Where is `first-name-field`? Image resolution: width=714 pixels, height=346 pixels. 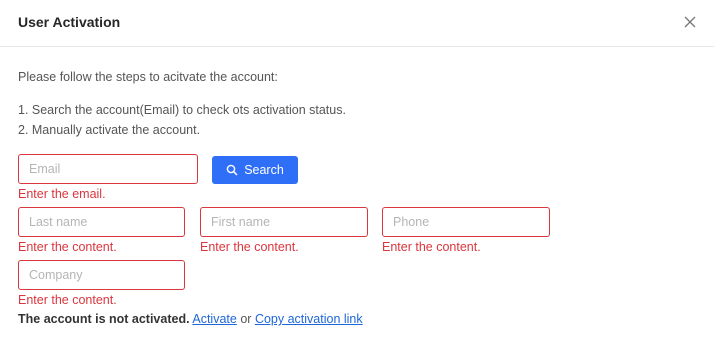 first-name-field is located at coordinates (284, 222).